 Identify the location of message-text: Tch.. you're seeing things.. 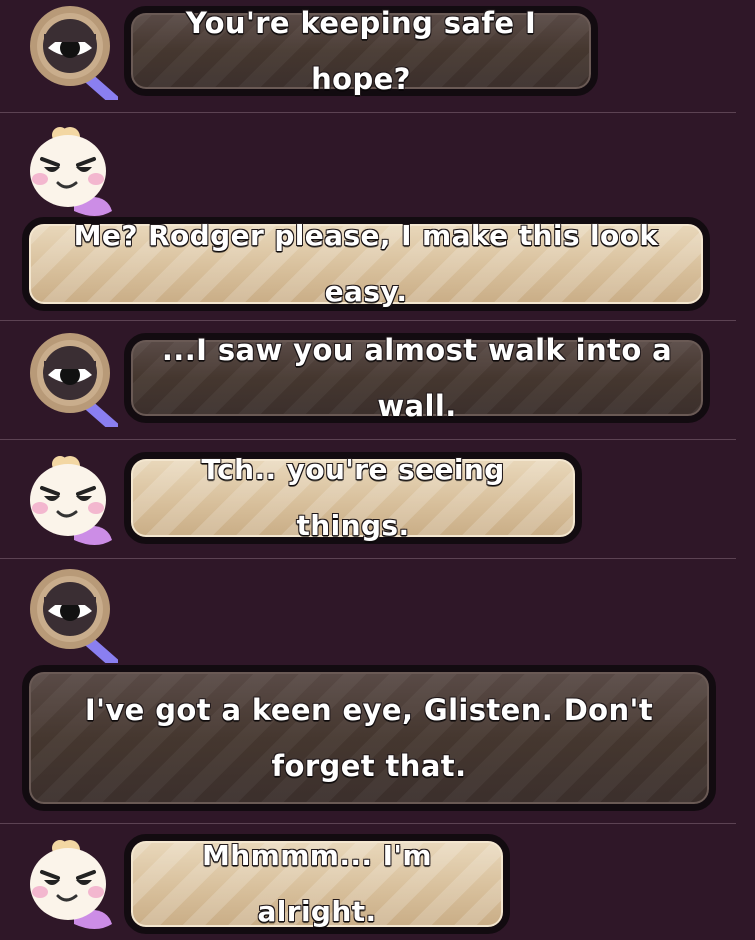
(353, 498).